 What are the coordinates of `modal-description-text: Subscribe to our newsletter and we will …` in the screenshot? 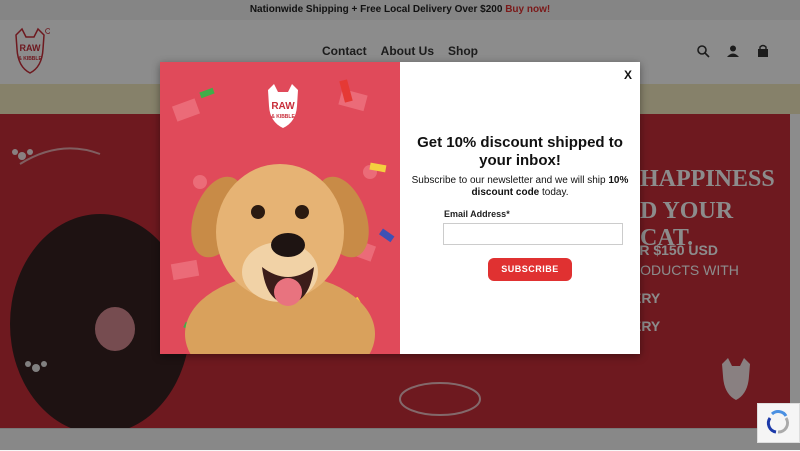 It's located at (510, 180).